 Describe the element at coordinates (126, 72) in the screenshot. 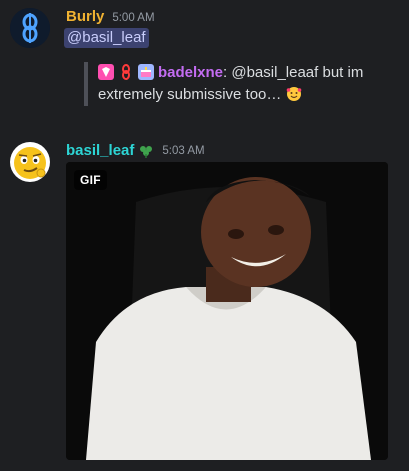

I see `red-chain-badge-icon` at that location.